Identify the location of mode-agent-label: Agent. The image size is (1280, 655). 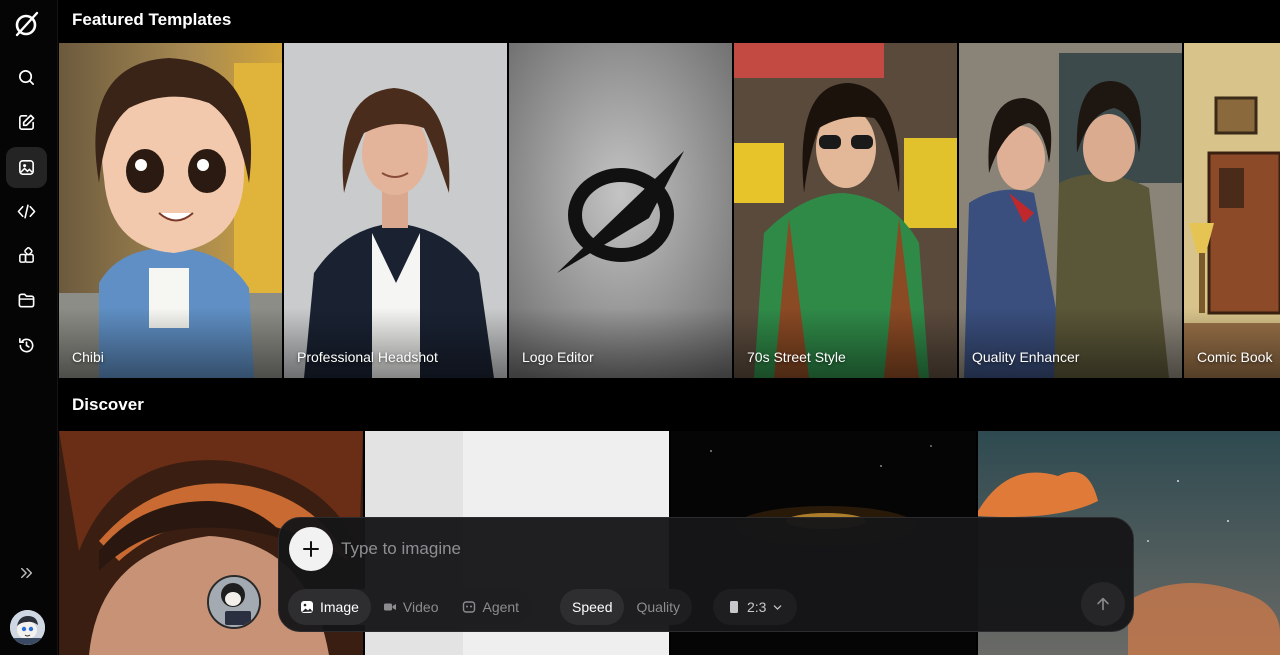
(501, 607).